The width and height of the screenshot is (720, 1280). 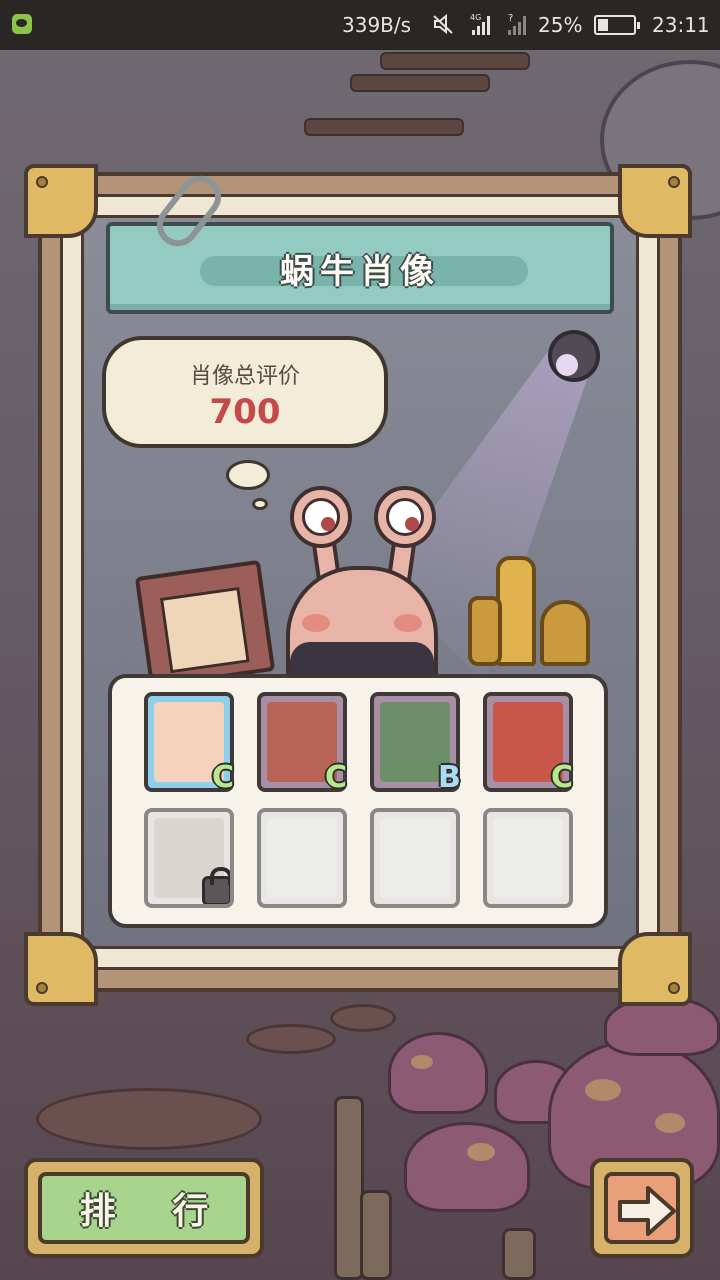 What do you see at coordinates (449, 777) in the screenshot?
I see `portrait-grade-badge: B` at bounding box center [449, 777].